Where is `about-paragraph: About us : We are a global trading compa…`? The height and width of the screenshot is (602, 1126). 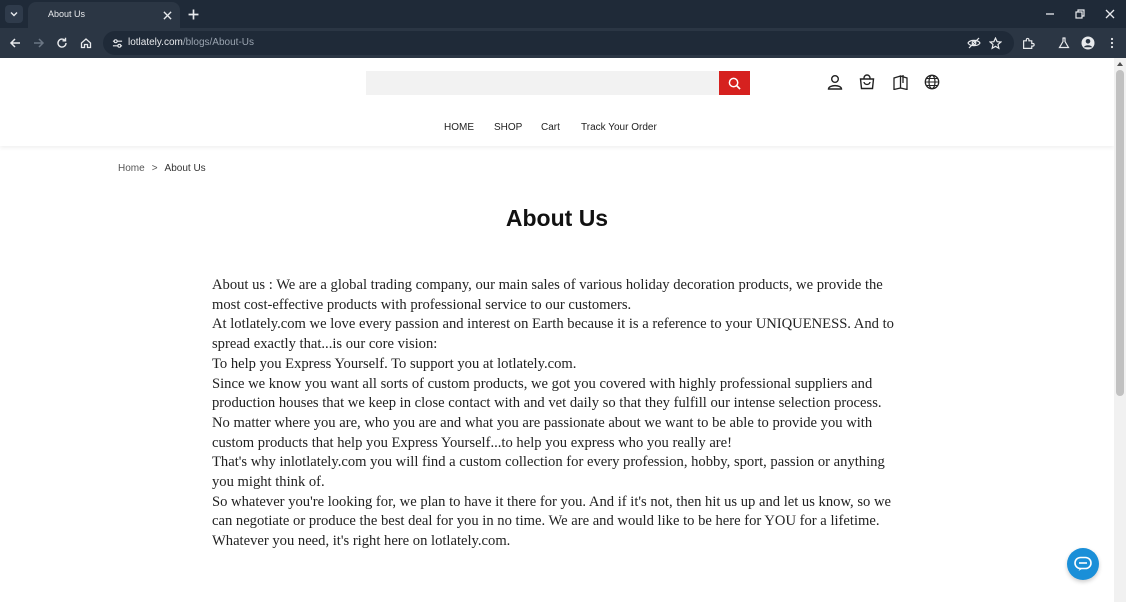 about-paragraph: About us : We are a global trading compa… is located at coordinates (547, 295).